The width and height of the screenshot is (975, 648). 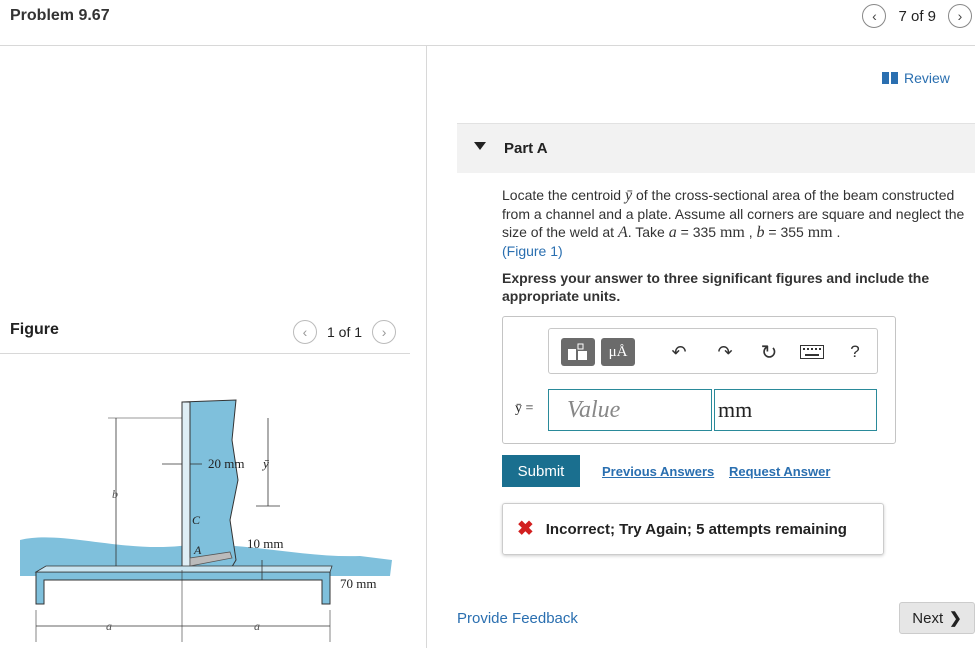 I want to click on book-icon, so click(x=890, y=78).